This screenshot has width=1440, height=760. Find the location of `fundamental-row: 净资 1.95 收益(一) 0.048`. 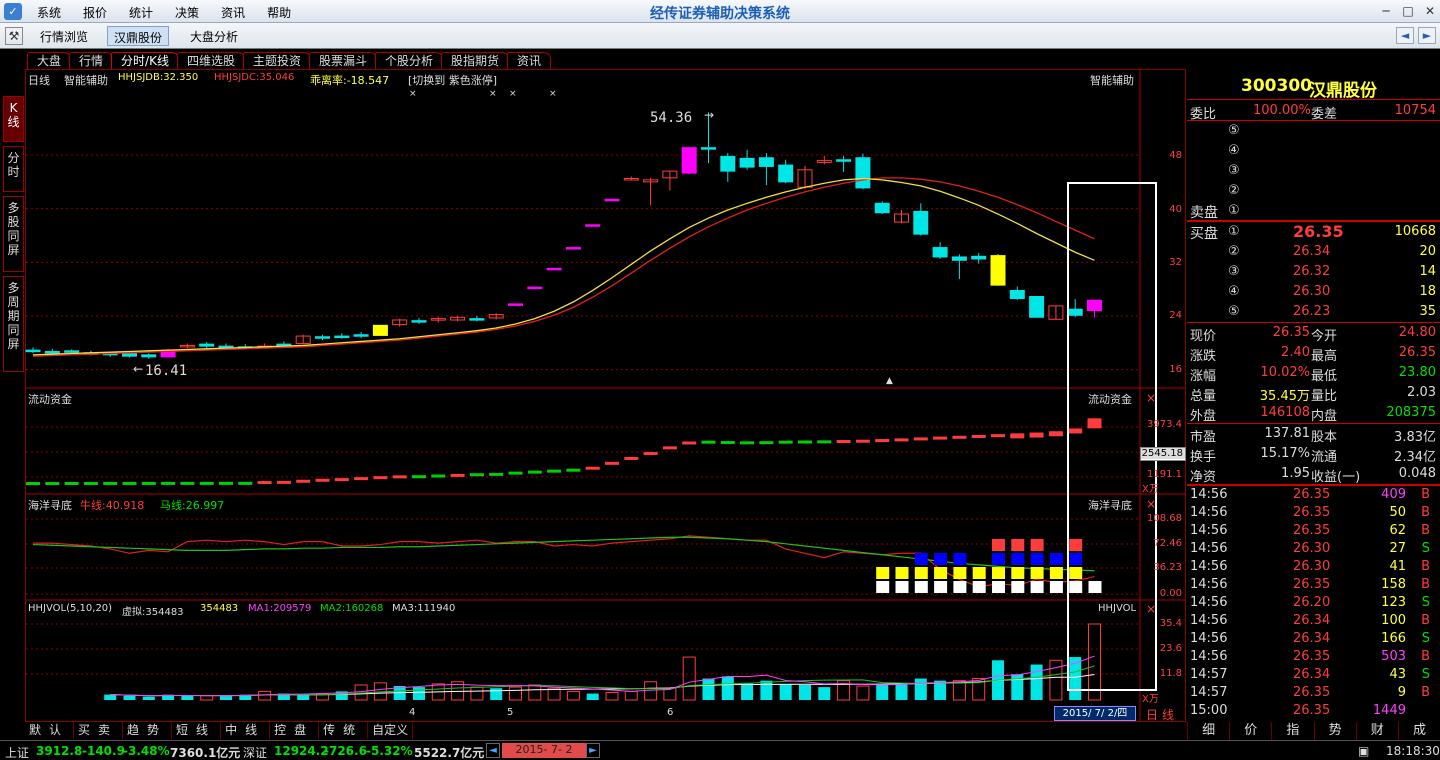

fundamental-row: 净资 1.95 收益(一) 0.048 is located at coordinates (1313, 474).